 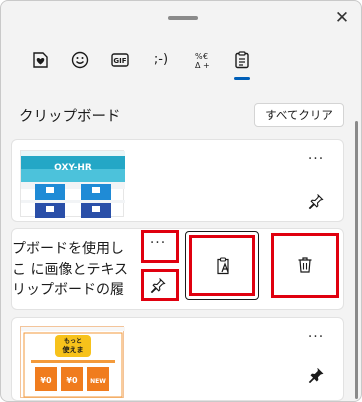 I want to click on highlight-paste-as-text, so click(x=222, y=265).